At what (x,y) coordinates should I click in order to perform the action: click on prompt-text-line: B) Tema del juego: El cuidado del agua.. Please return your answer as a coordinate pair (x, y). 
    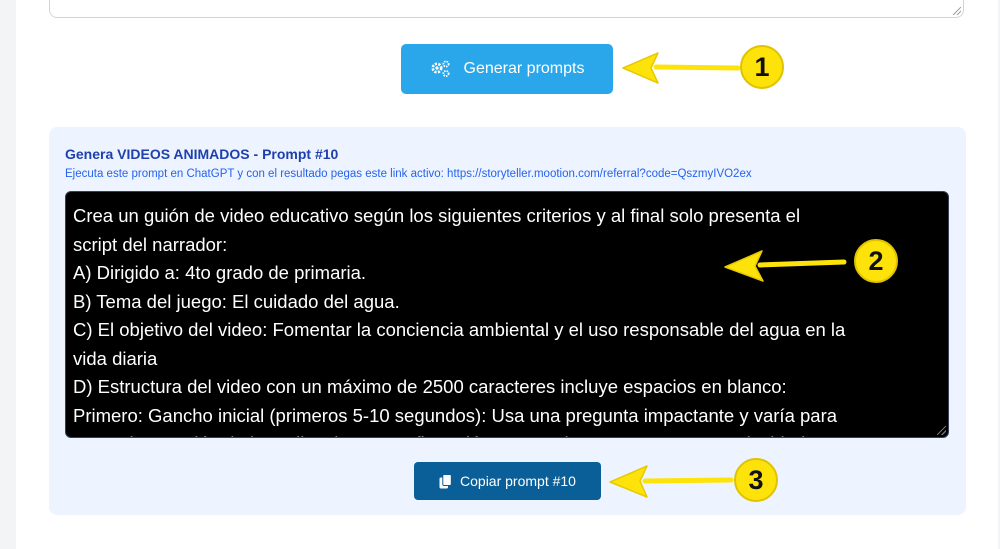
    Looking at the image, I should click on (236, 301).